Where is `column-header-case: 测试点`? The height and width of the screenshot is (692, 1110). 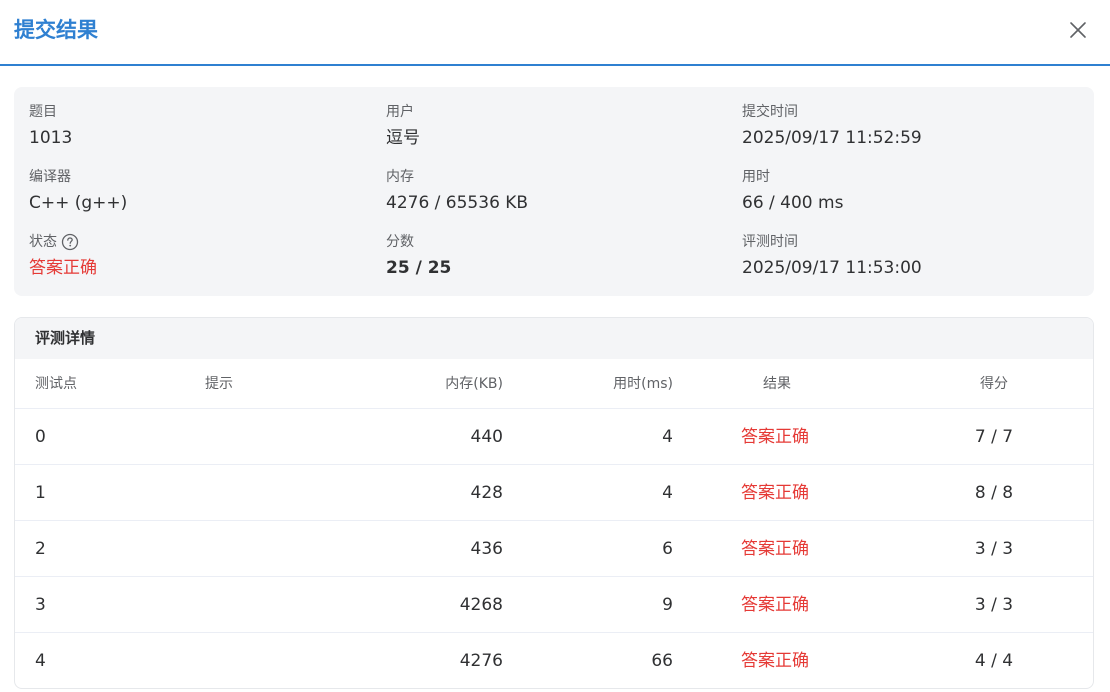
column-header-case: 测试点 is located at coordinates (56, 384).